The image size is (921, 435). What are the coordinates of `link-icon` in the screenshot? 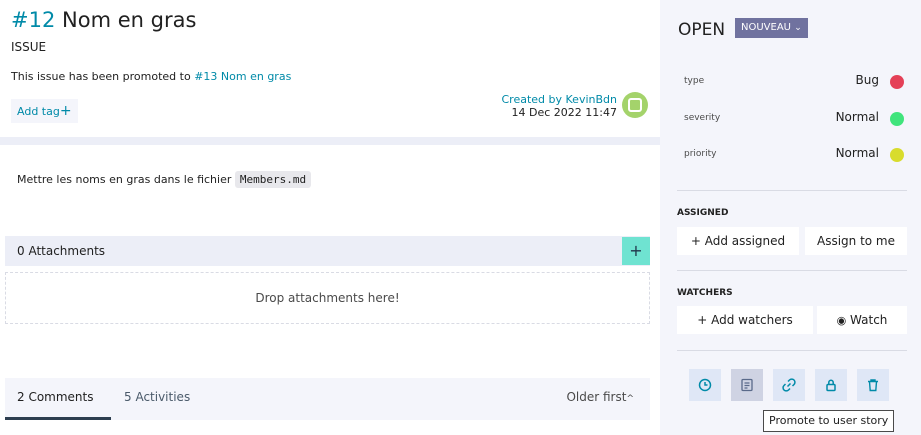 It's located at (789, 385).